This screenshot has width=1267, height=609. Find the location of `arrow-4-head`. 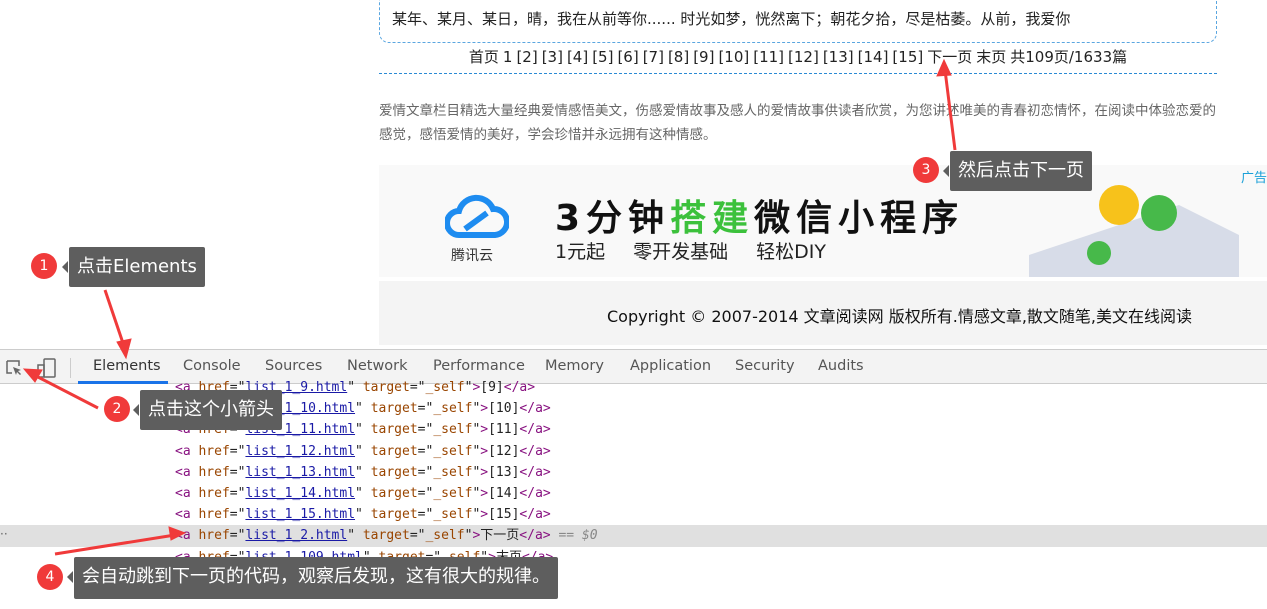

arrow-4-head is located at coordinates (177, 533).